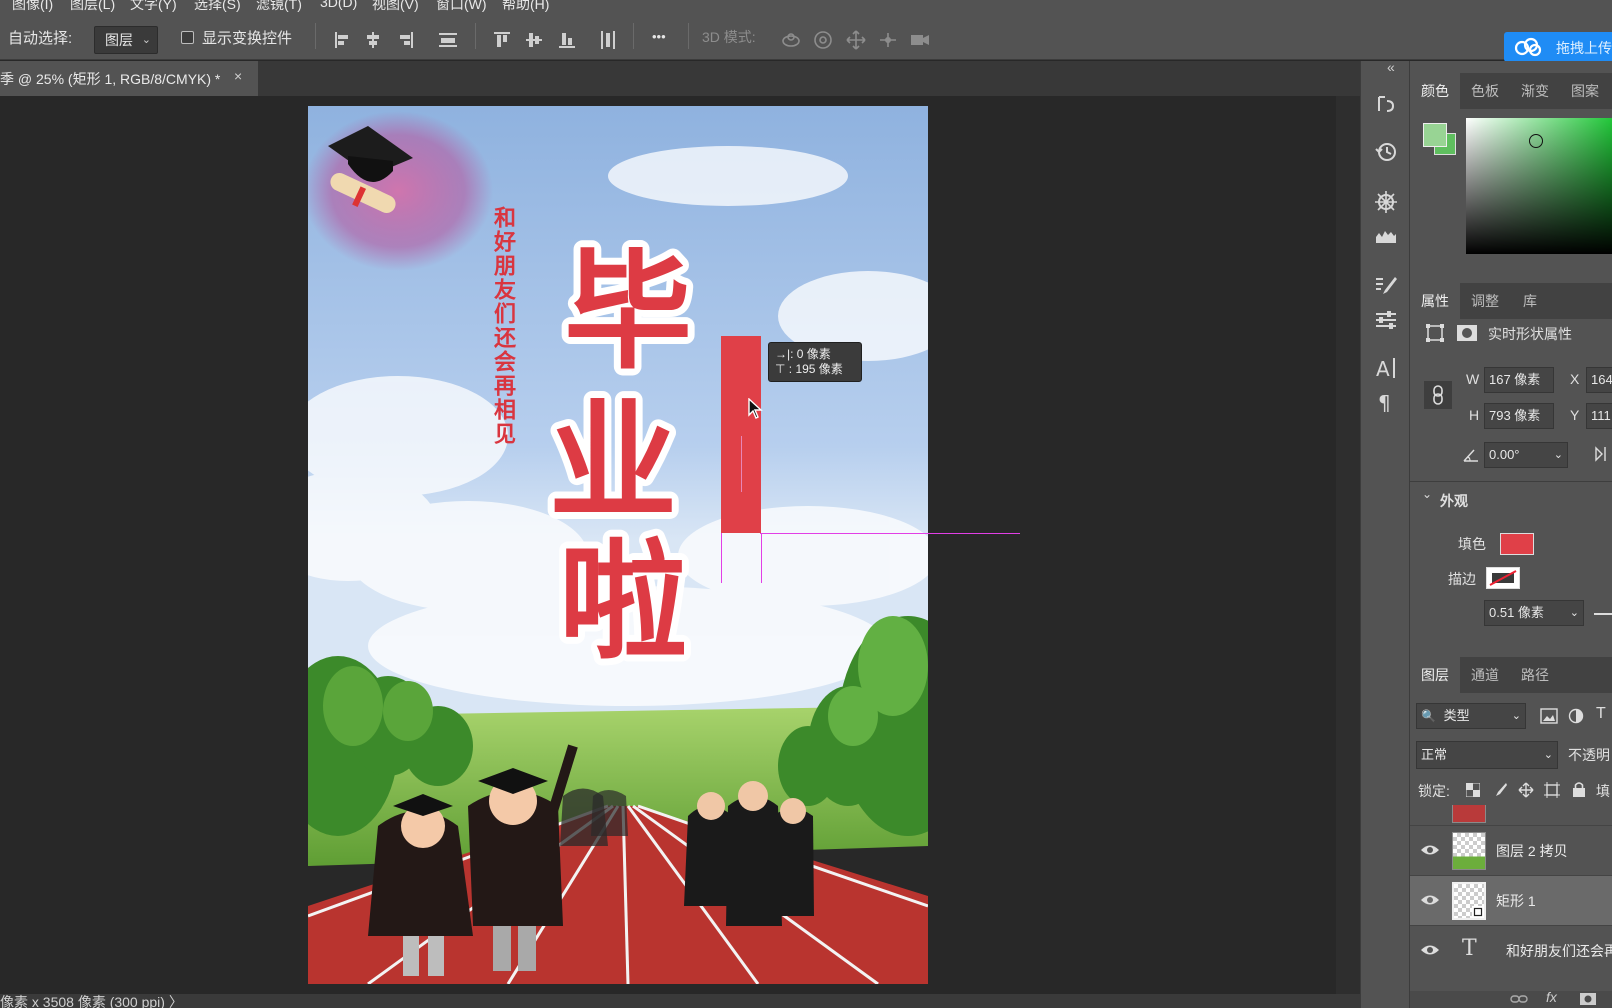 The width and height of the screenshot is (1612, 1008). I want to click on menu-type: 文字(Y), so click(153, 6).